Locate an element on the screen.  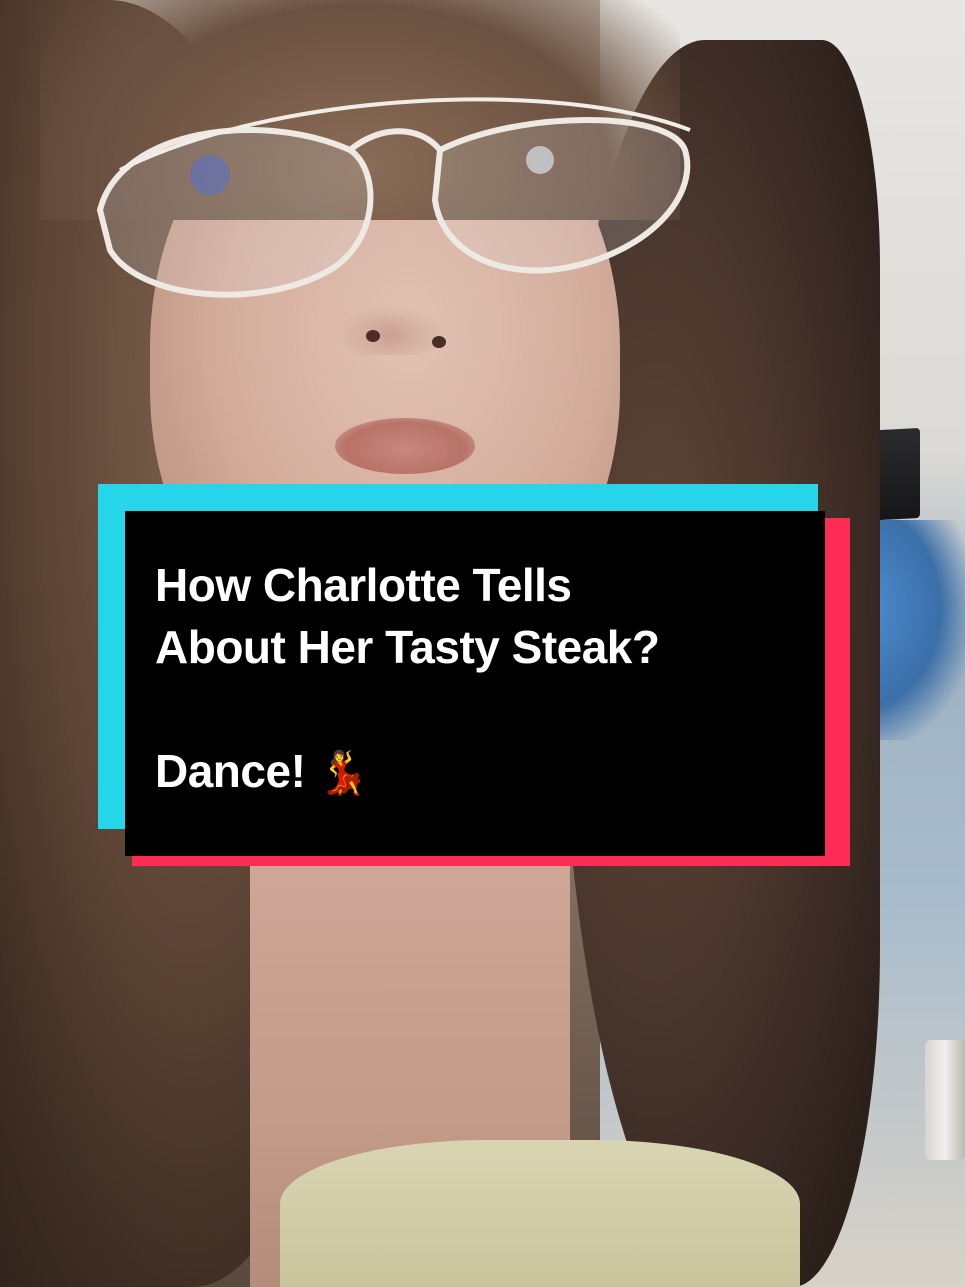
lips is located at coordinates (405, 446).